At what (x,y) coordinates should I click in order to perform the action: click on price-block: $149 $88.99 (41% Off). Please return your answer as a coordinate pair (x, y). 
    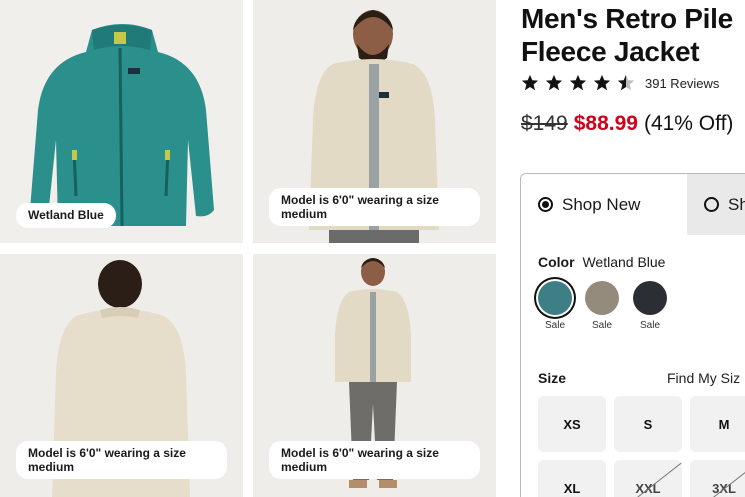
    Looking at the image, I should click on (627, 124).